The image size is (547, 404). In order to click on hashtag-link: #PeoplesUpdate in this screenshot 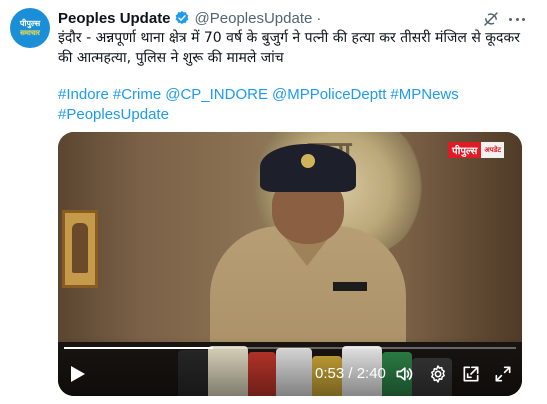, I will do `click(113, 114)`.